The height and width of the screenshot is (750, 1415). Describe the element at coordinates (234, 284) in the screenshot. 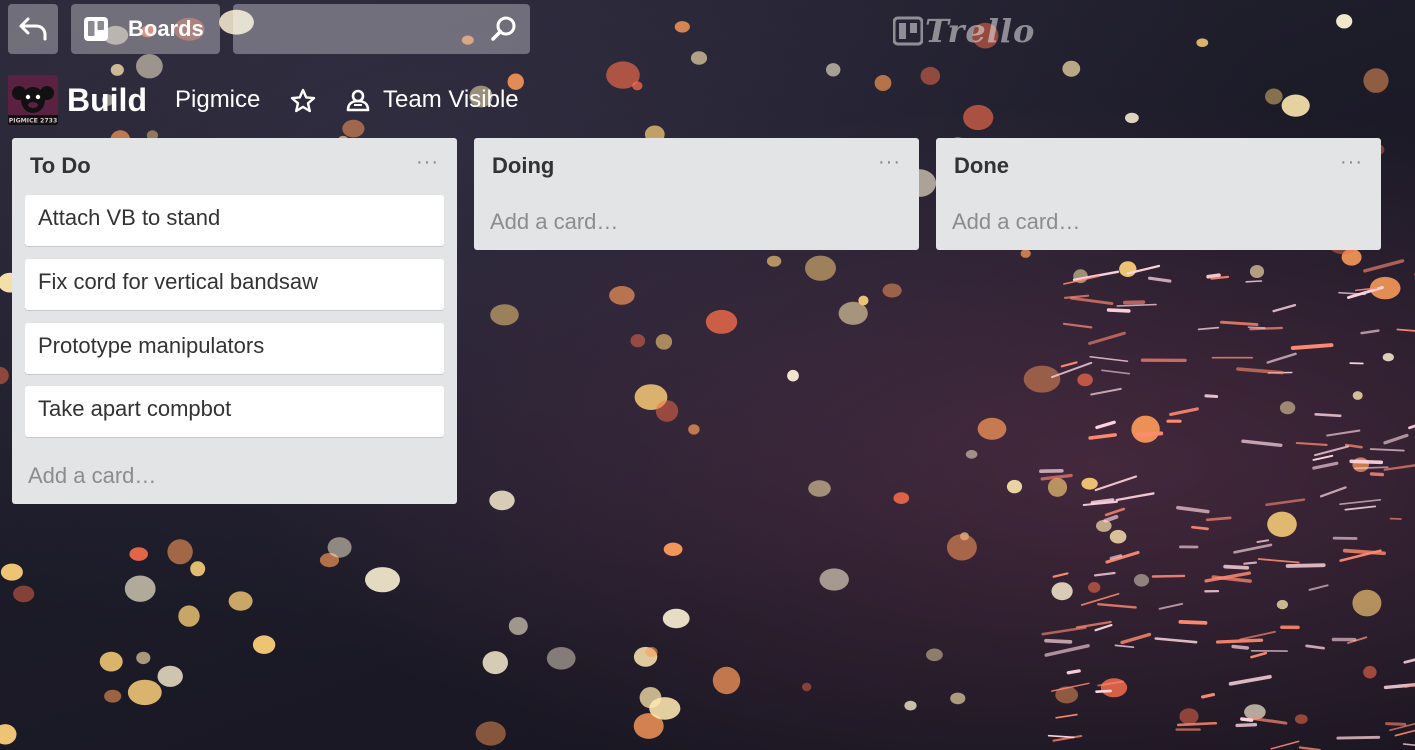

I see `card: Fix cord for vertical bandsaw` at that location.